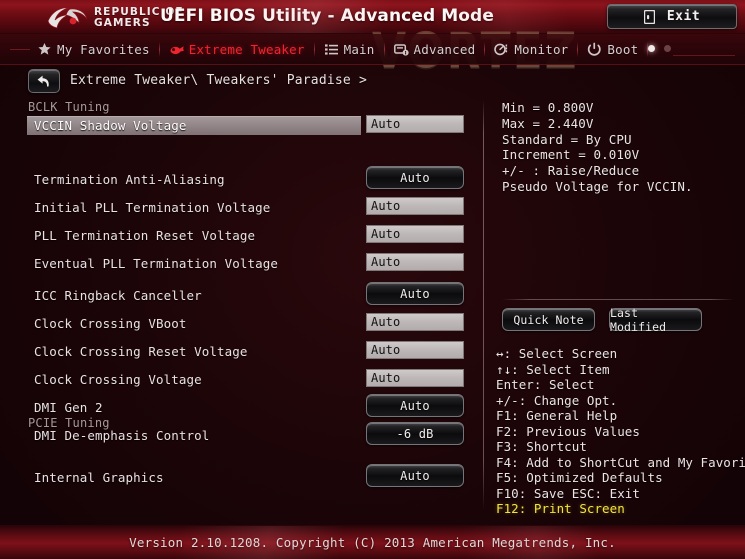 This screenshot has height=559, width=745. Describe the element at coordinates (541, 446) in the screenshot. I see `shortcut-line: F3: Shortcut` at that location.